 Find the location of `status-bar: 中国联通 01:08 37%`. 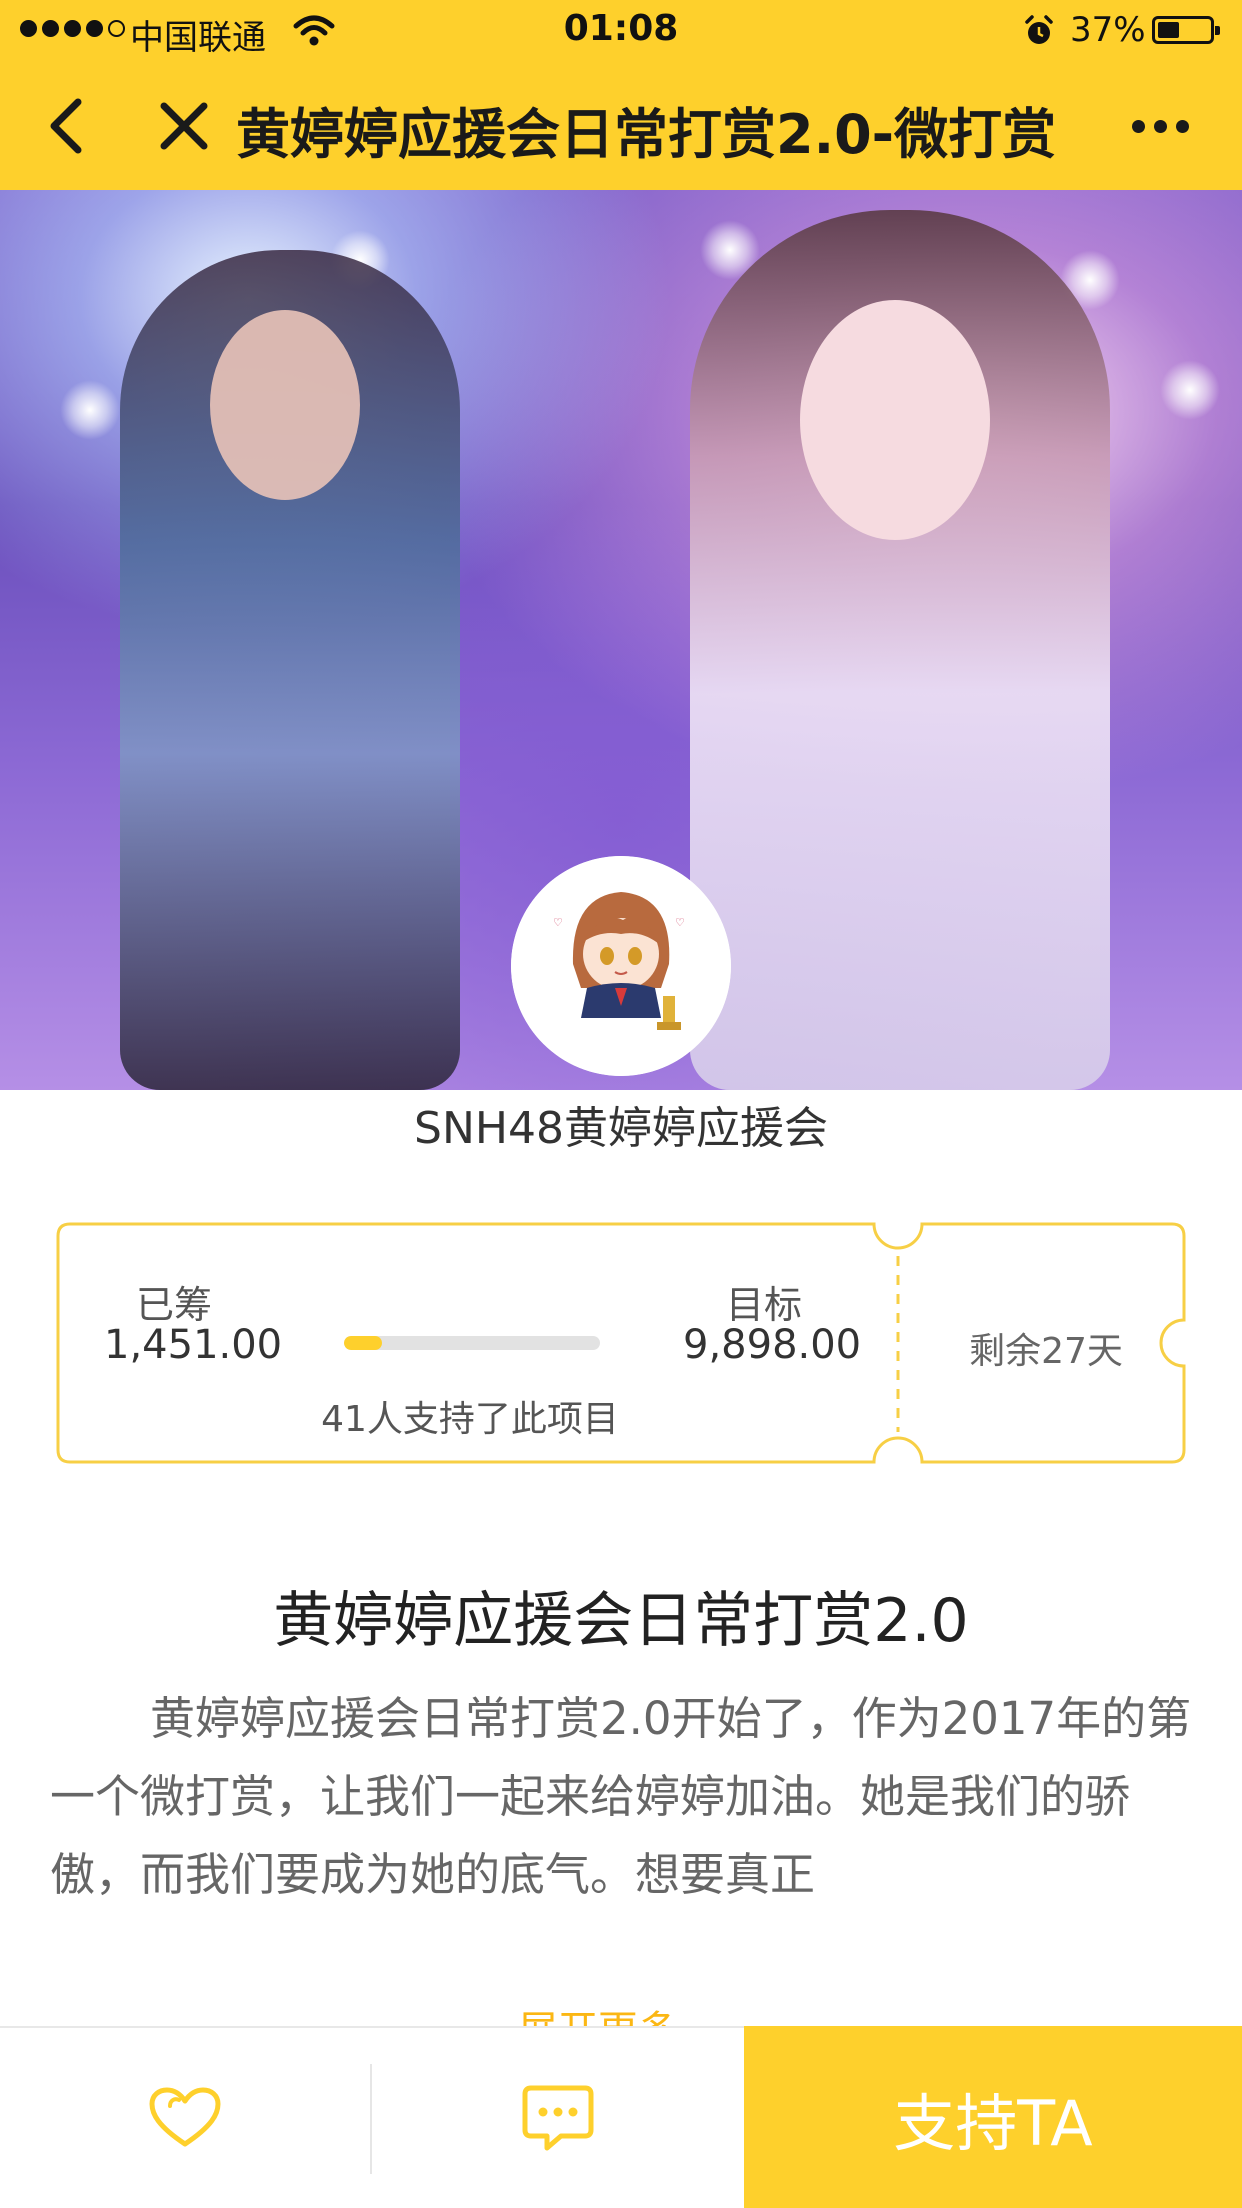

status-bar: 中国联通 01:08 37% is located at coordinates (621, 31).